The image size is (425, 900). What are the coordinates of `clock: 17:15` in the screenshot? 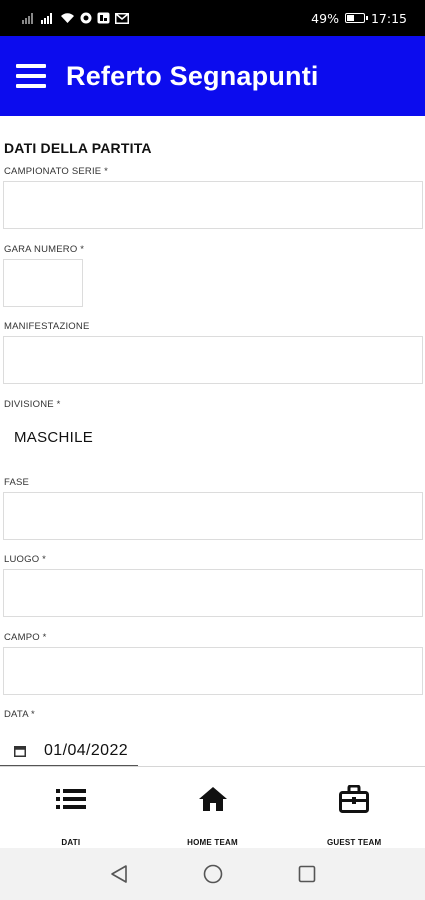 It's located at (388, 18).